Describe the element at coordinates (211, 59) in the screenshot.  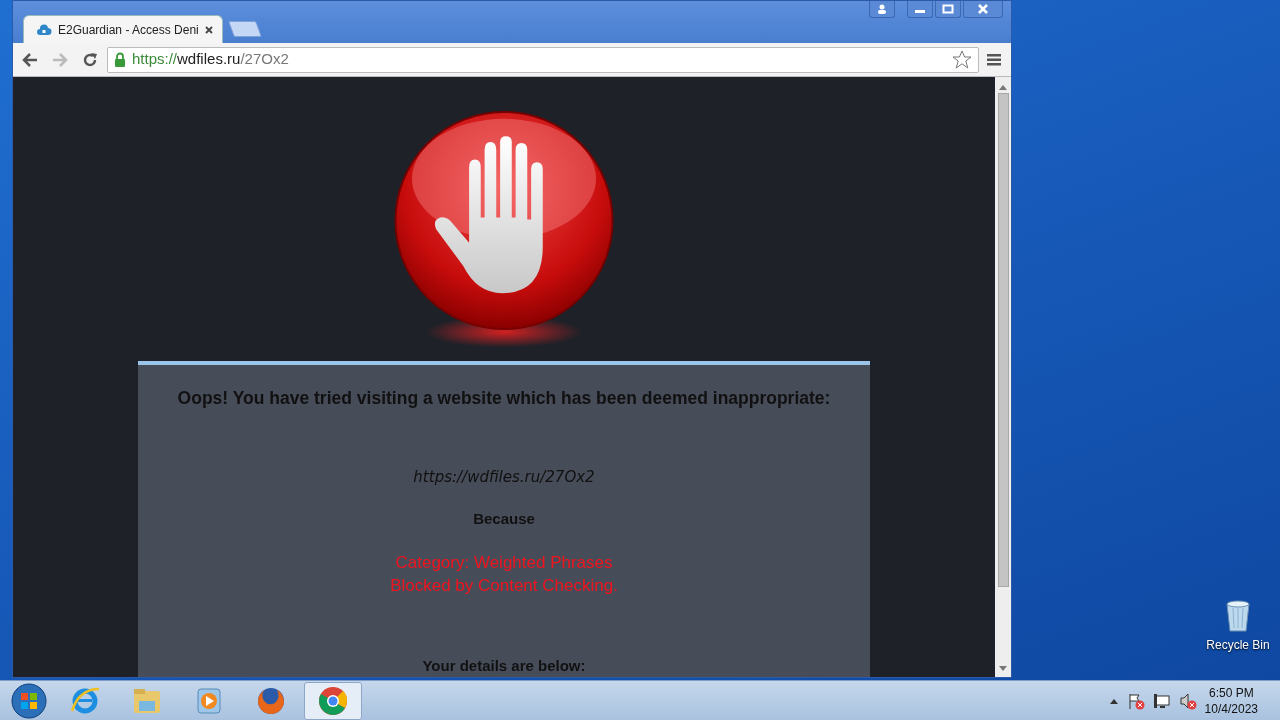
I see `url-text: https://wdfiles.ru/27Ox2` at that location.